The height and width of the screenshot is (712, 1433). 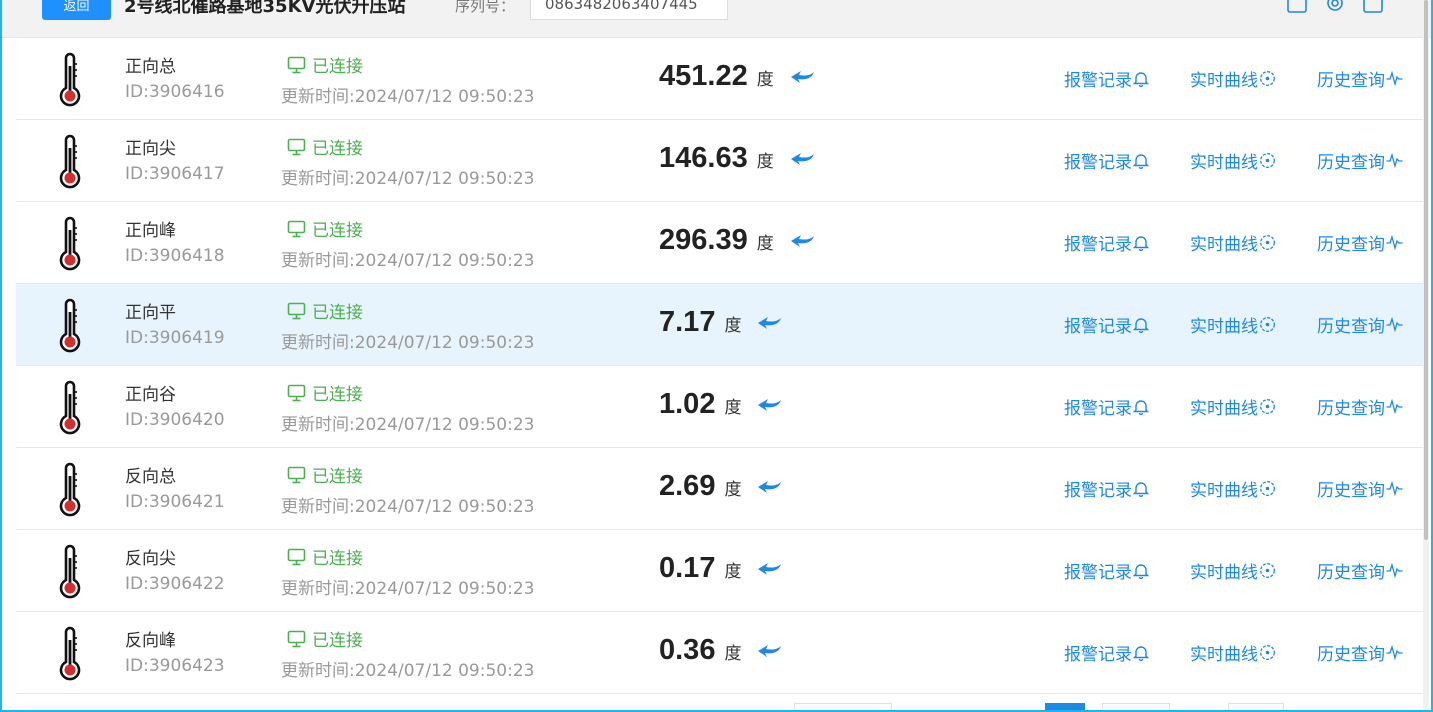 What do you see at coordinates (687, 568) in the screenshot?
I see `reading-value: 0.17` at bounding box center [687, 568].